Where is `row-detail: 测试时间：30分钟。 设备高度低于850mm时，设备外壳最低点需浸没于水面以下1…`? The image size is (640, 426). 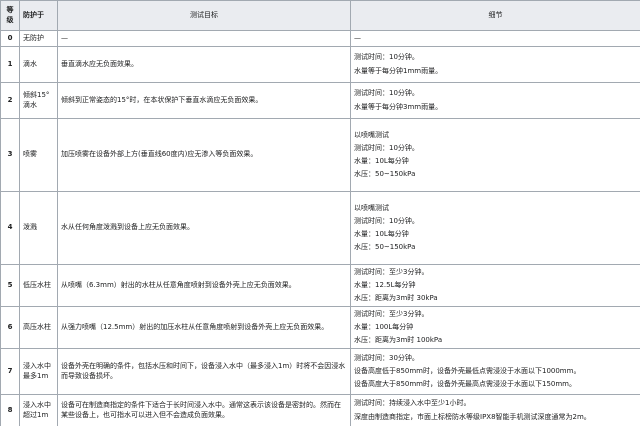 row-detail: 测试时间：30分钟。 设备高度低于850mm时，设备外壳最低点需浸没于水面以下1… is located at coordinates (495, 371).